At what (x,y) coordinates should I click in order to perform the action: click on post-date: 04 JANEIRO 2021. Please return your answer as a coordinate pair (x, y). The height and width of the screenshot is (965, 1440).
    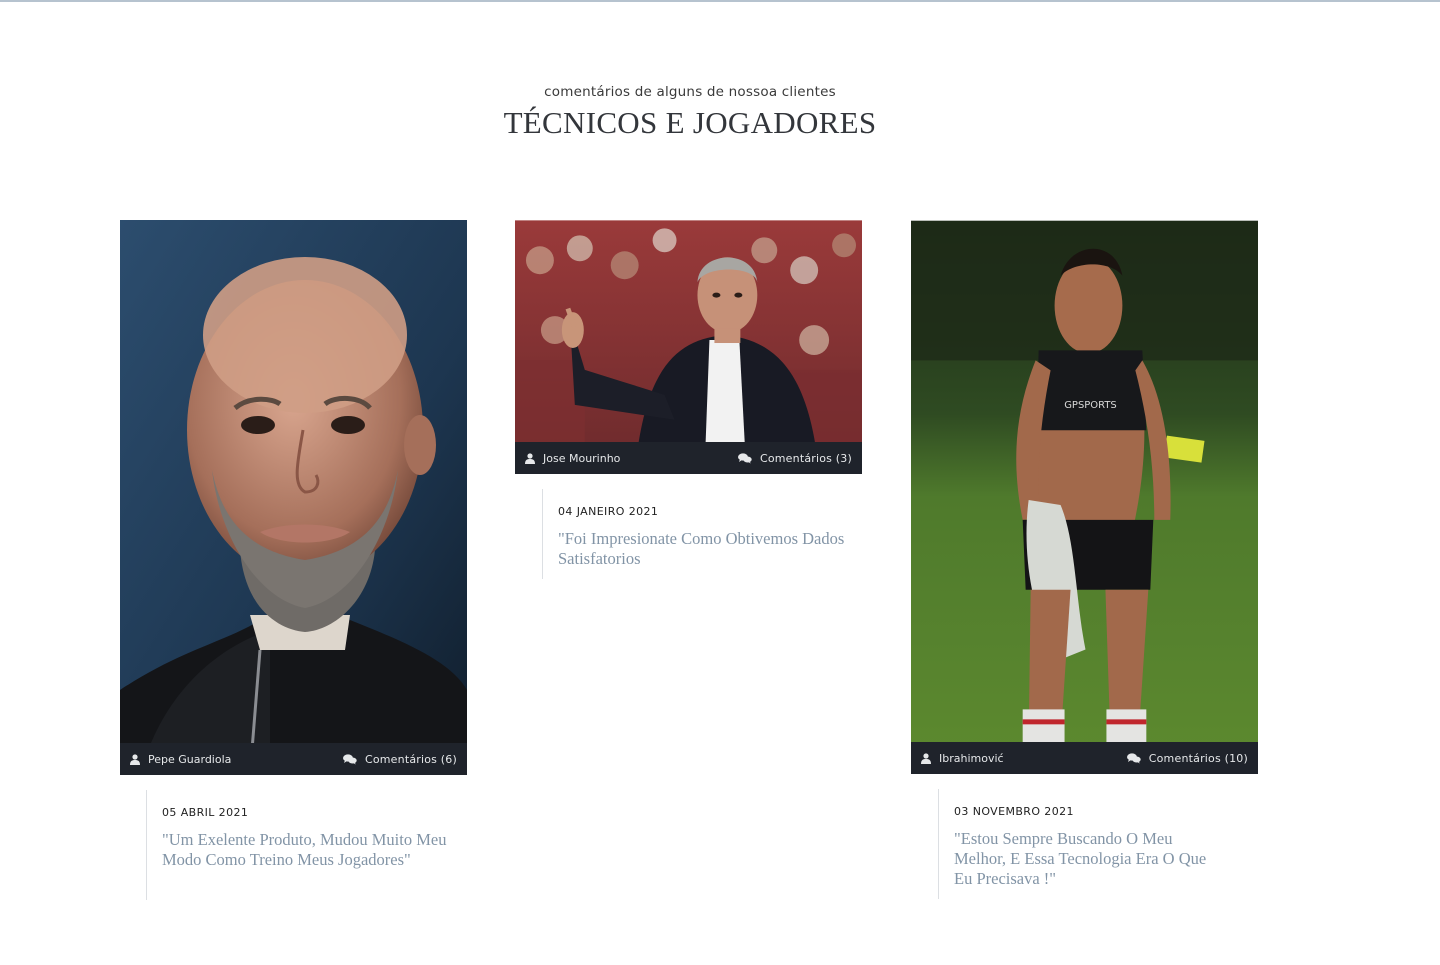
    Looking at the image, I should click on (608, 511).